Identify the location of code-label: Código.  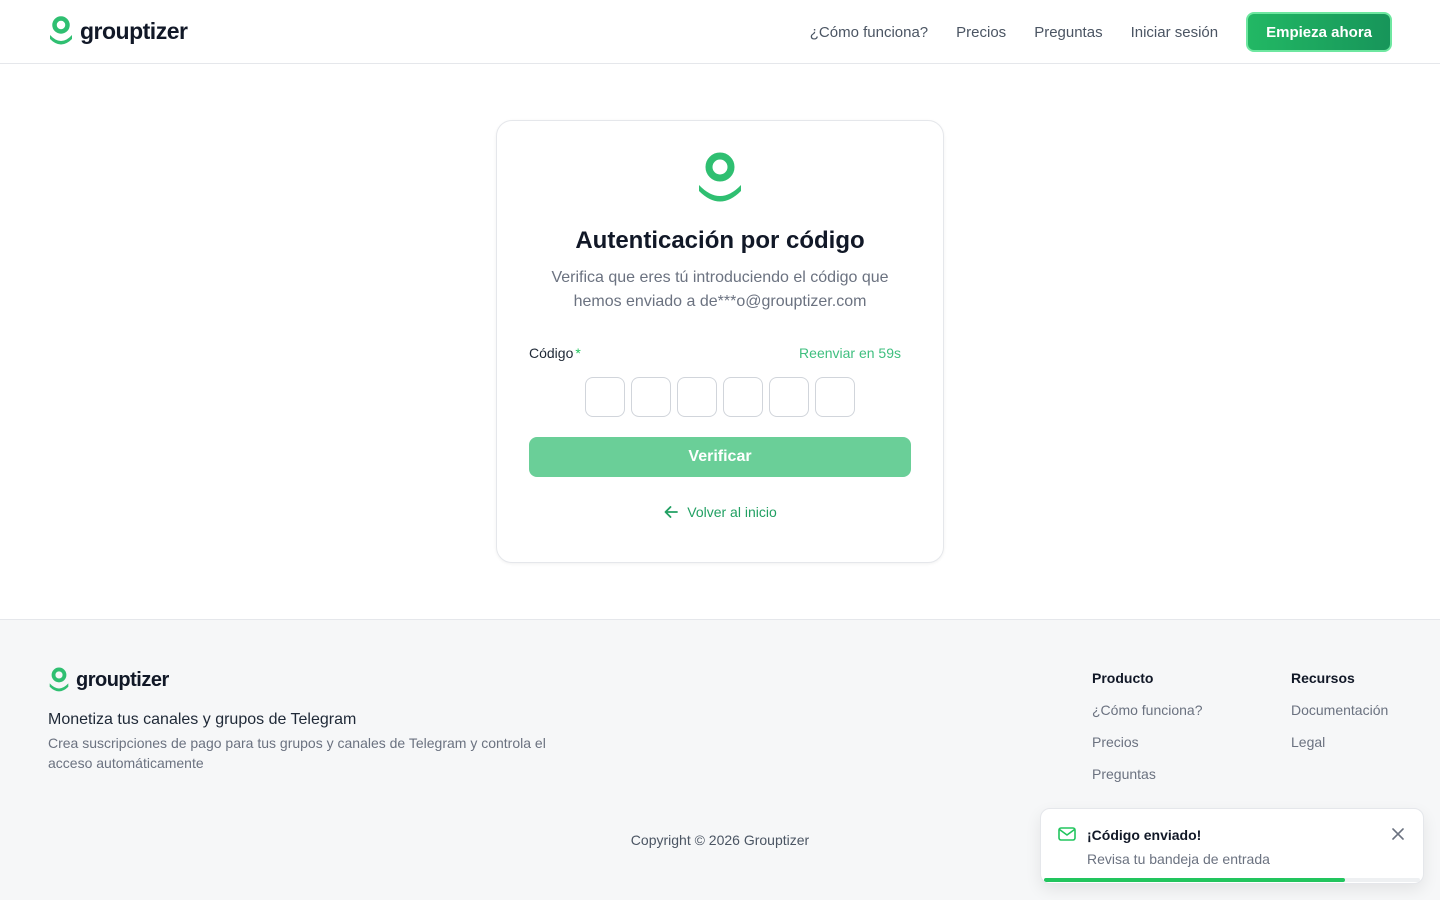
(551, 353).